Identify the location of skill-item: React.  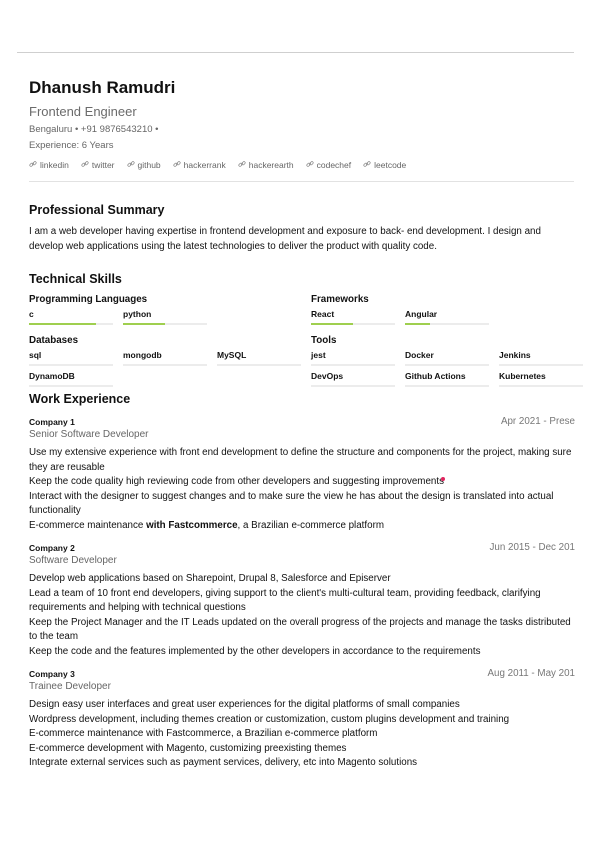
(358, 317).